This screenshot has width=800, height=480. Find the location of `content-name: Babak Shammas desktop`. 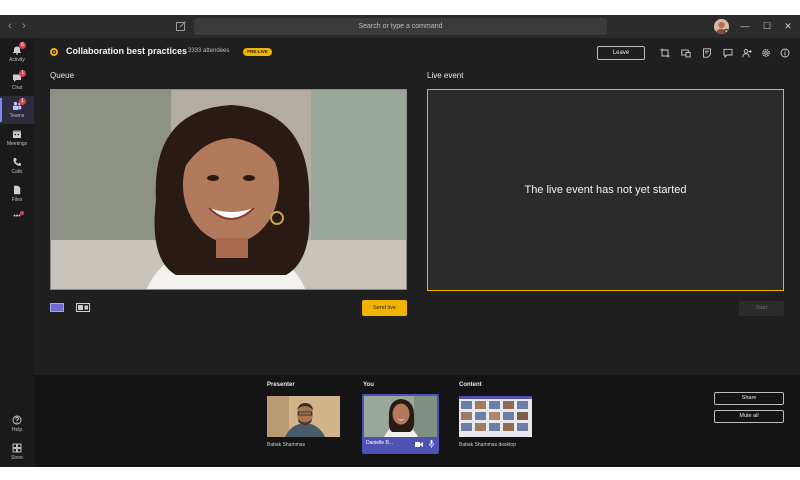

content-name: Babak Shammas desktop is located at coordinates (487, 445).